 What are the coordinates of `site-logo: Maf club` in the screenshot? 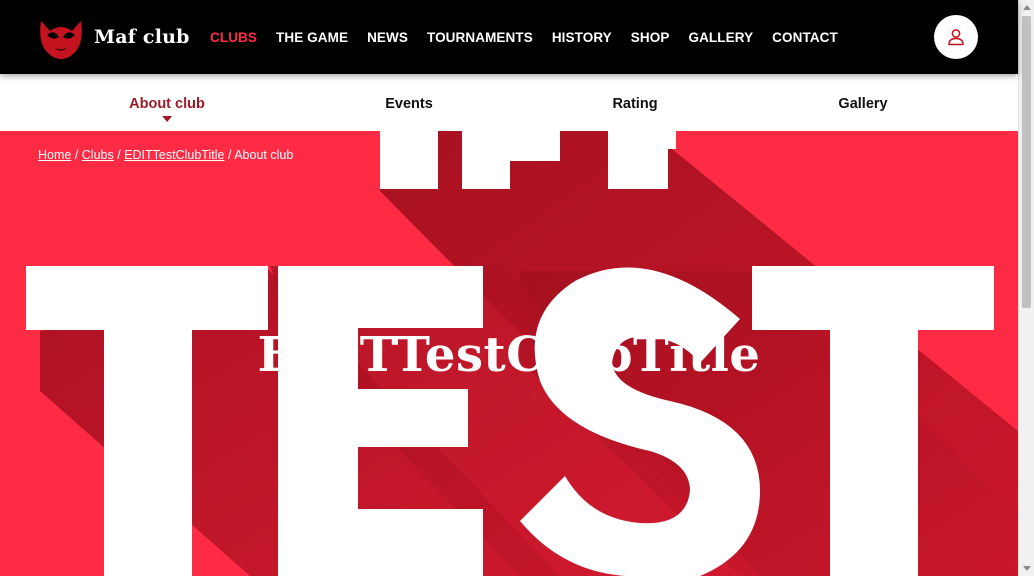 It's located at (114, 37).